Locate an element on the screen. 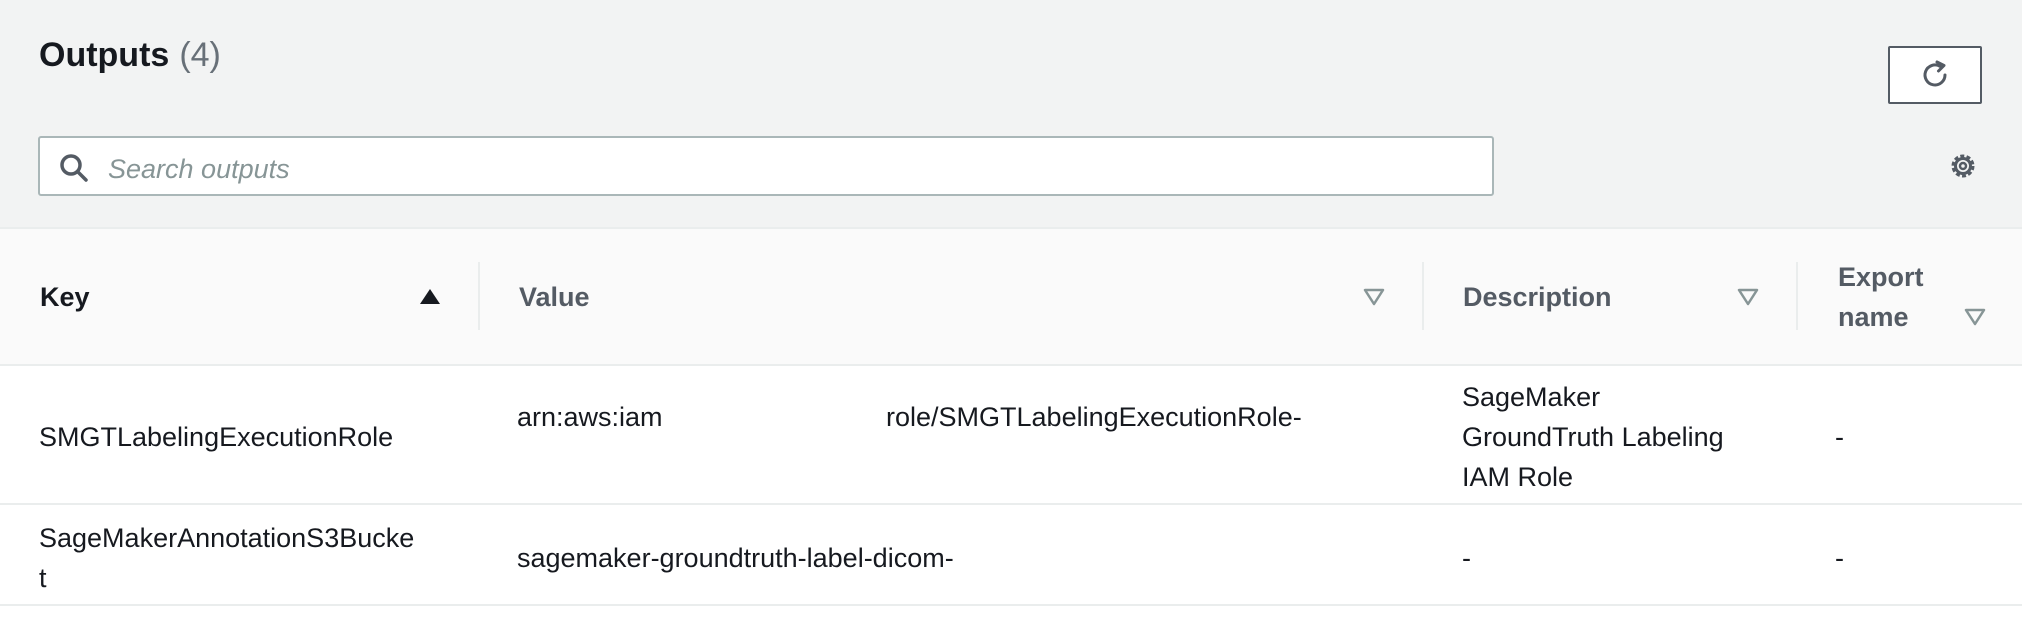  refresh-button is located at coordinates (1935, 75).